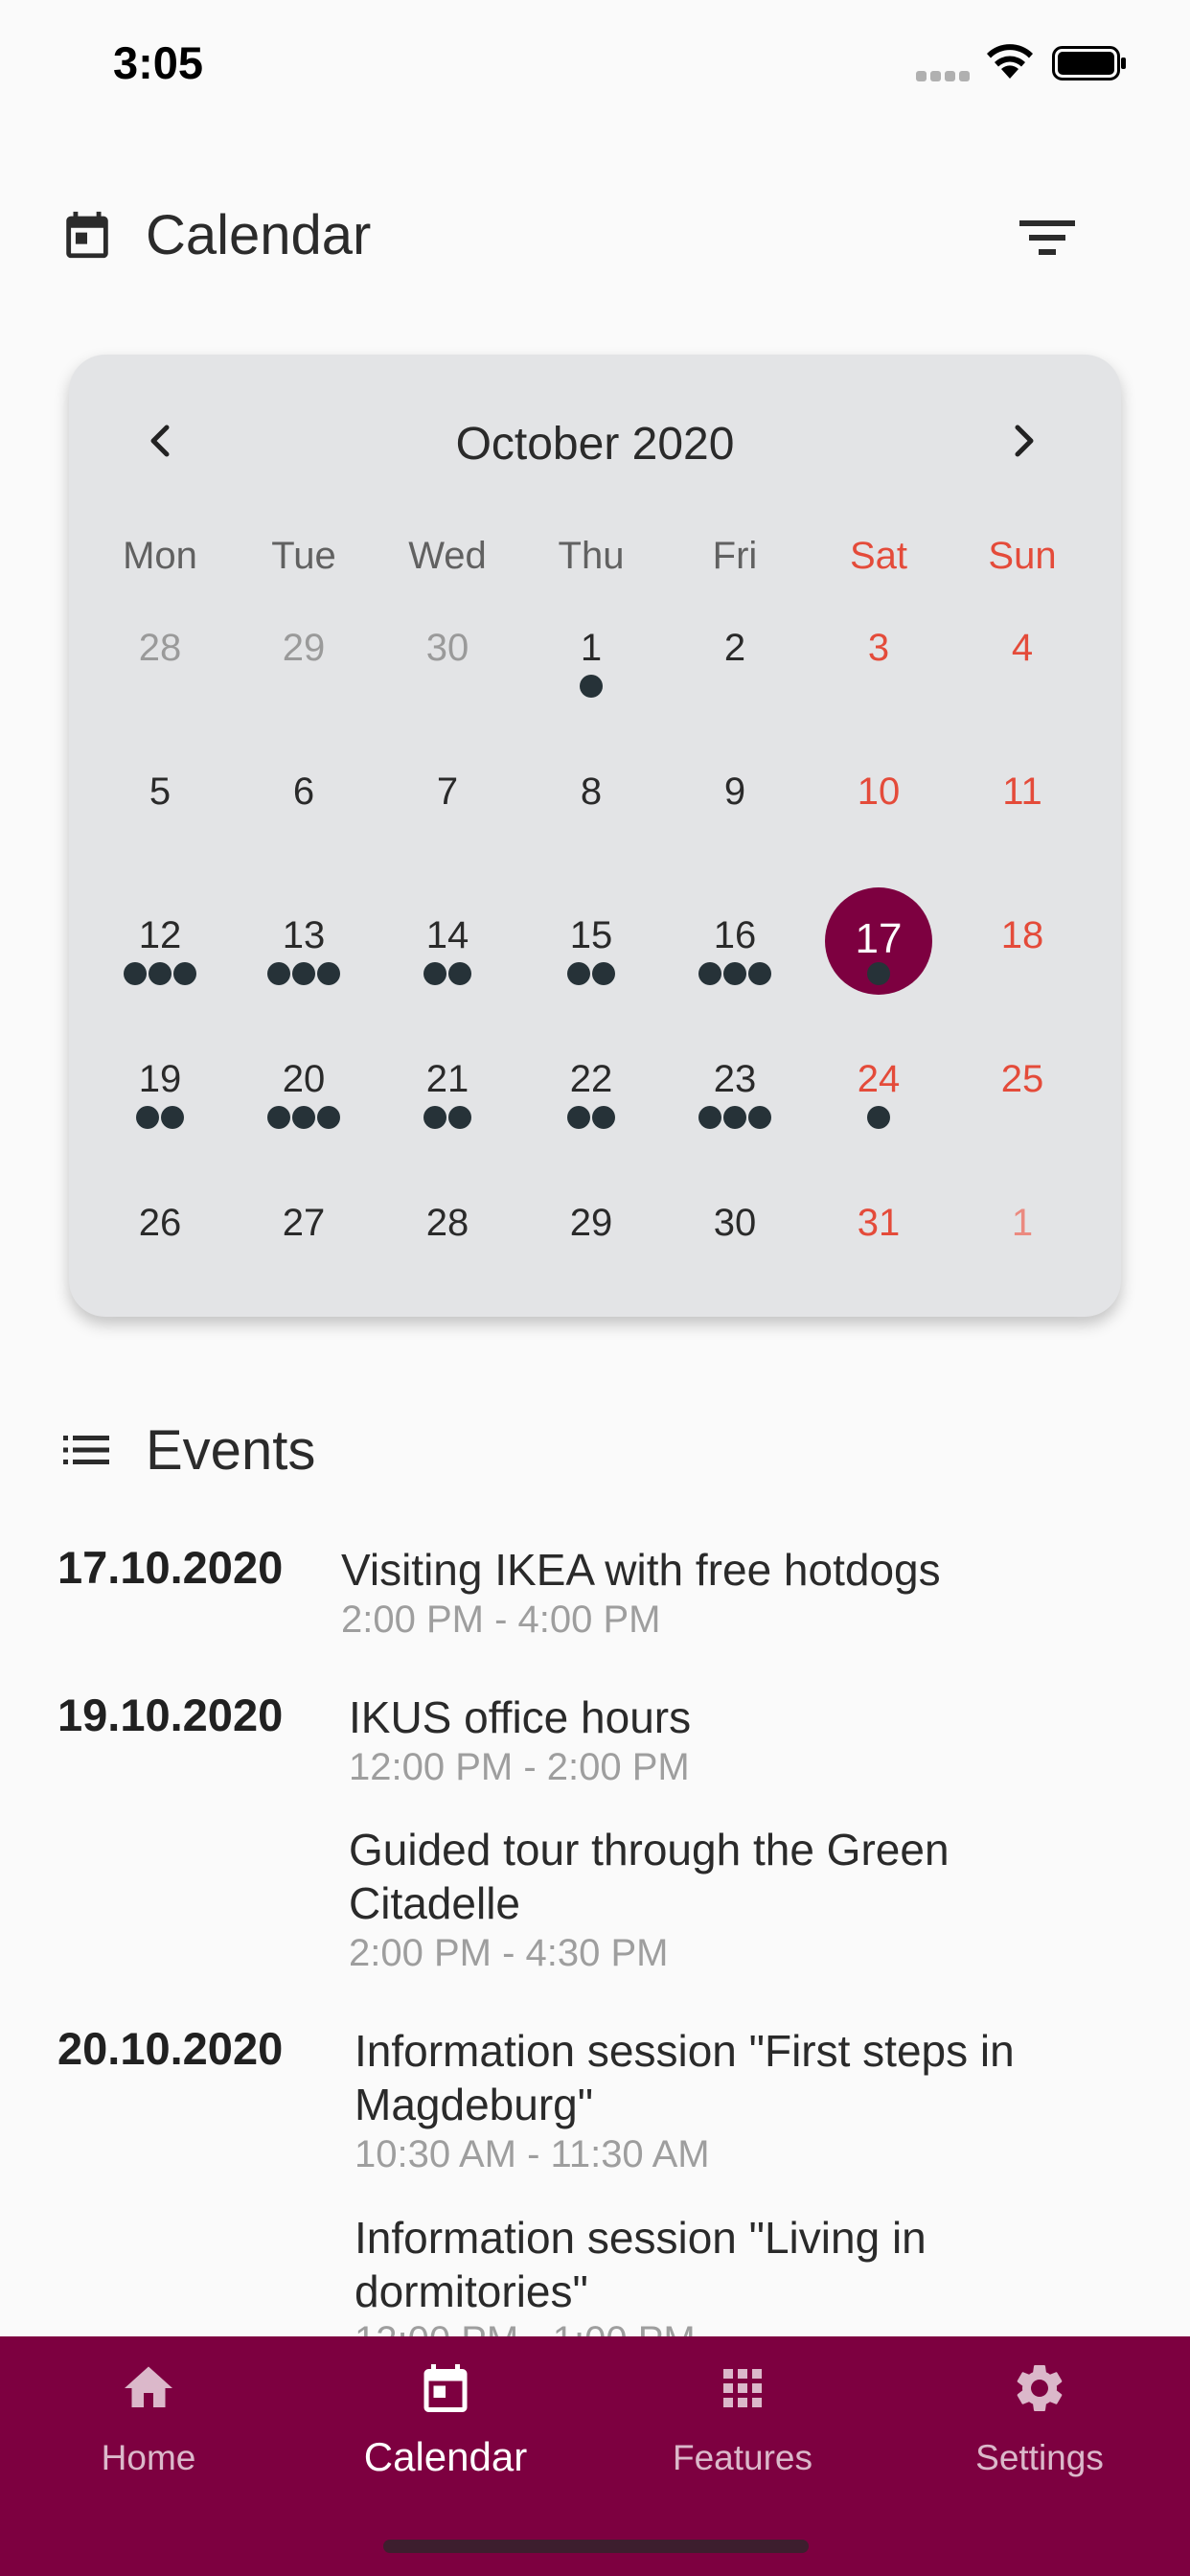  I want to click on weekday-label: Tue, so click(303, 556).